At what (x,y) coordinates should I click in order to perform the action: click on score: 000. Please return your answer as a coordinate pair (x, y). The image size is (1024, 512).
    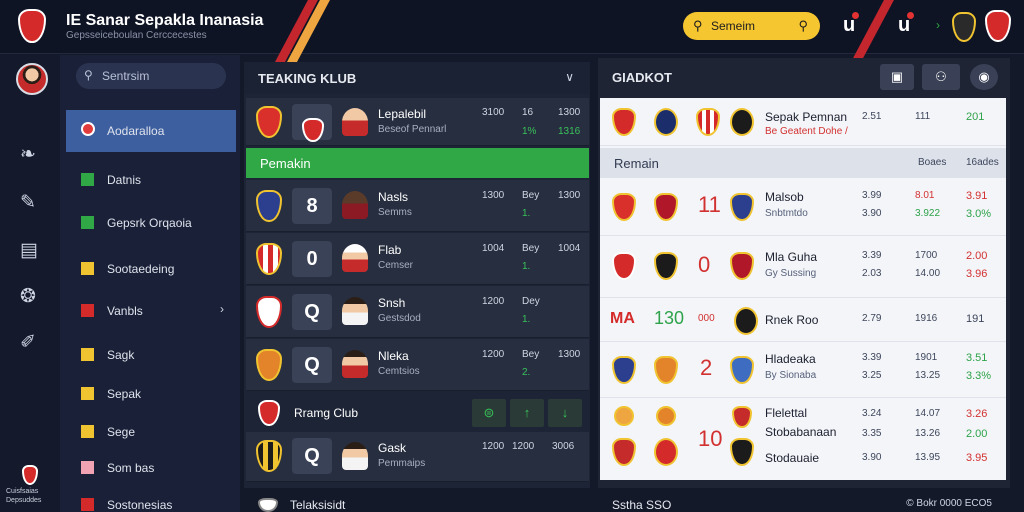
    Looking at the image, I should click on (706, 318).